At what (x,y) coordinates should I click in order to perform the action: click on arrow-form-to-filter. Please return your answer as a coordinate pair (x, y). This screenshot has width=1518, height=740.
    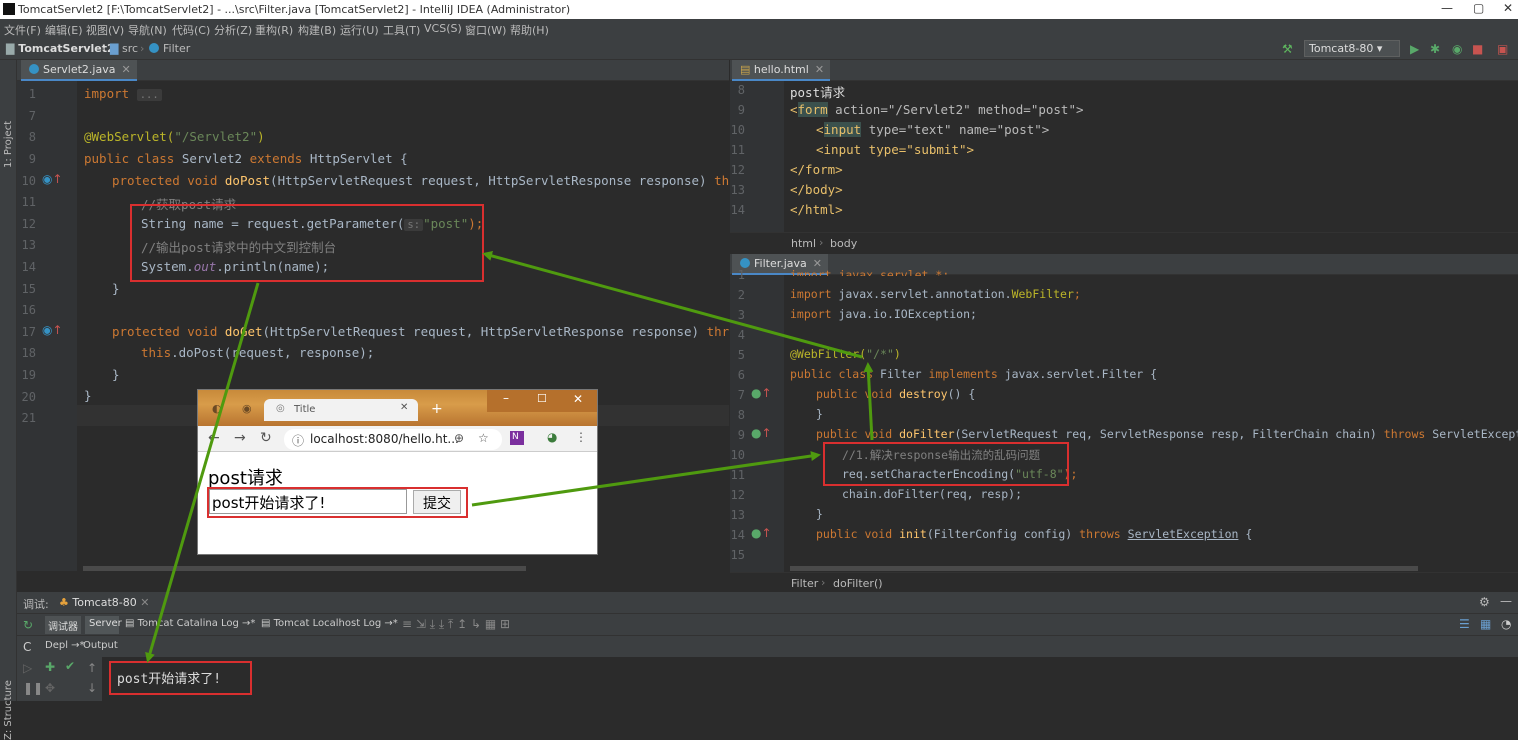
    Looking at the image, I should click on (646, 479).